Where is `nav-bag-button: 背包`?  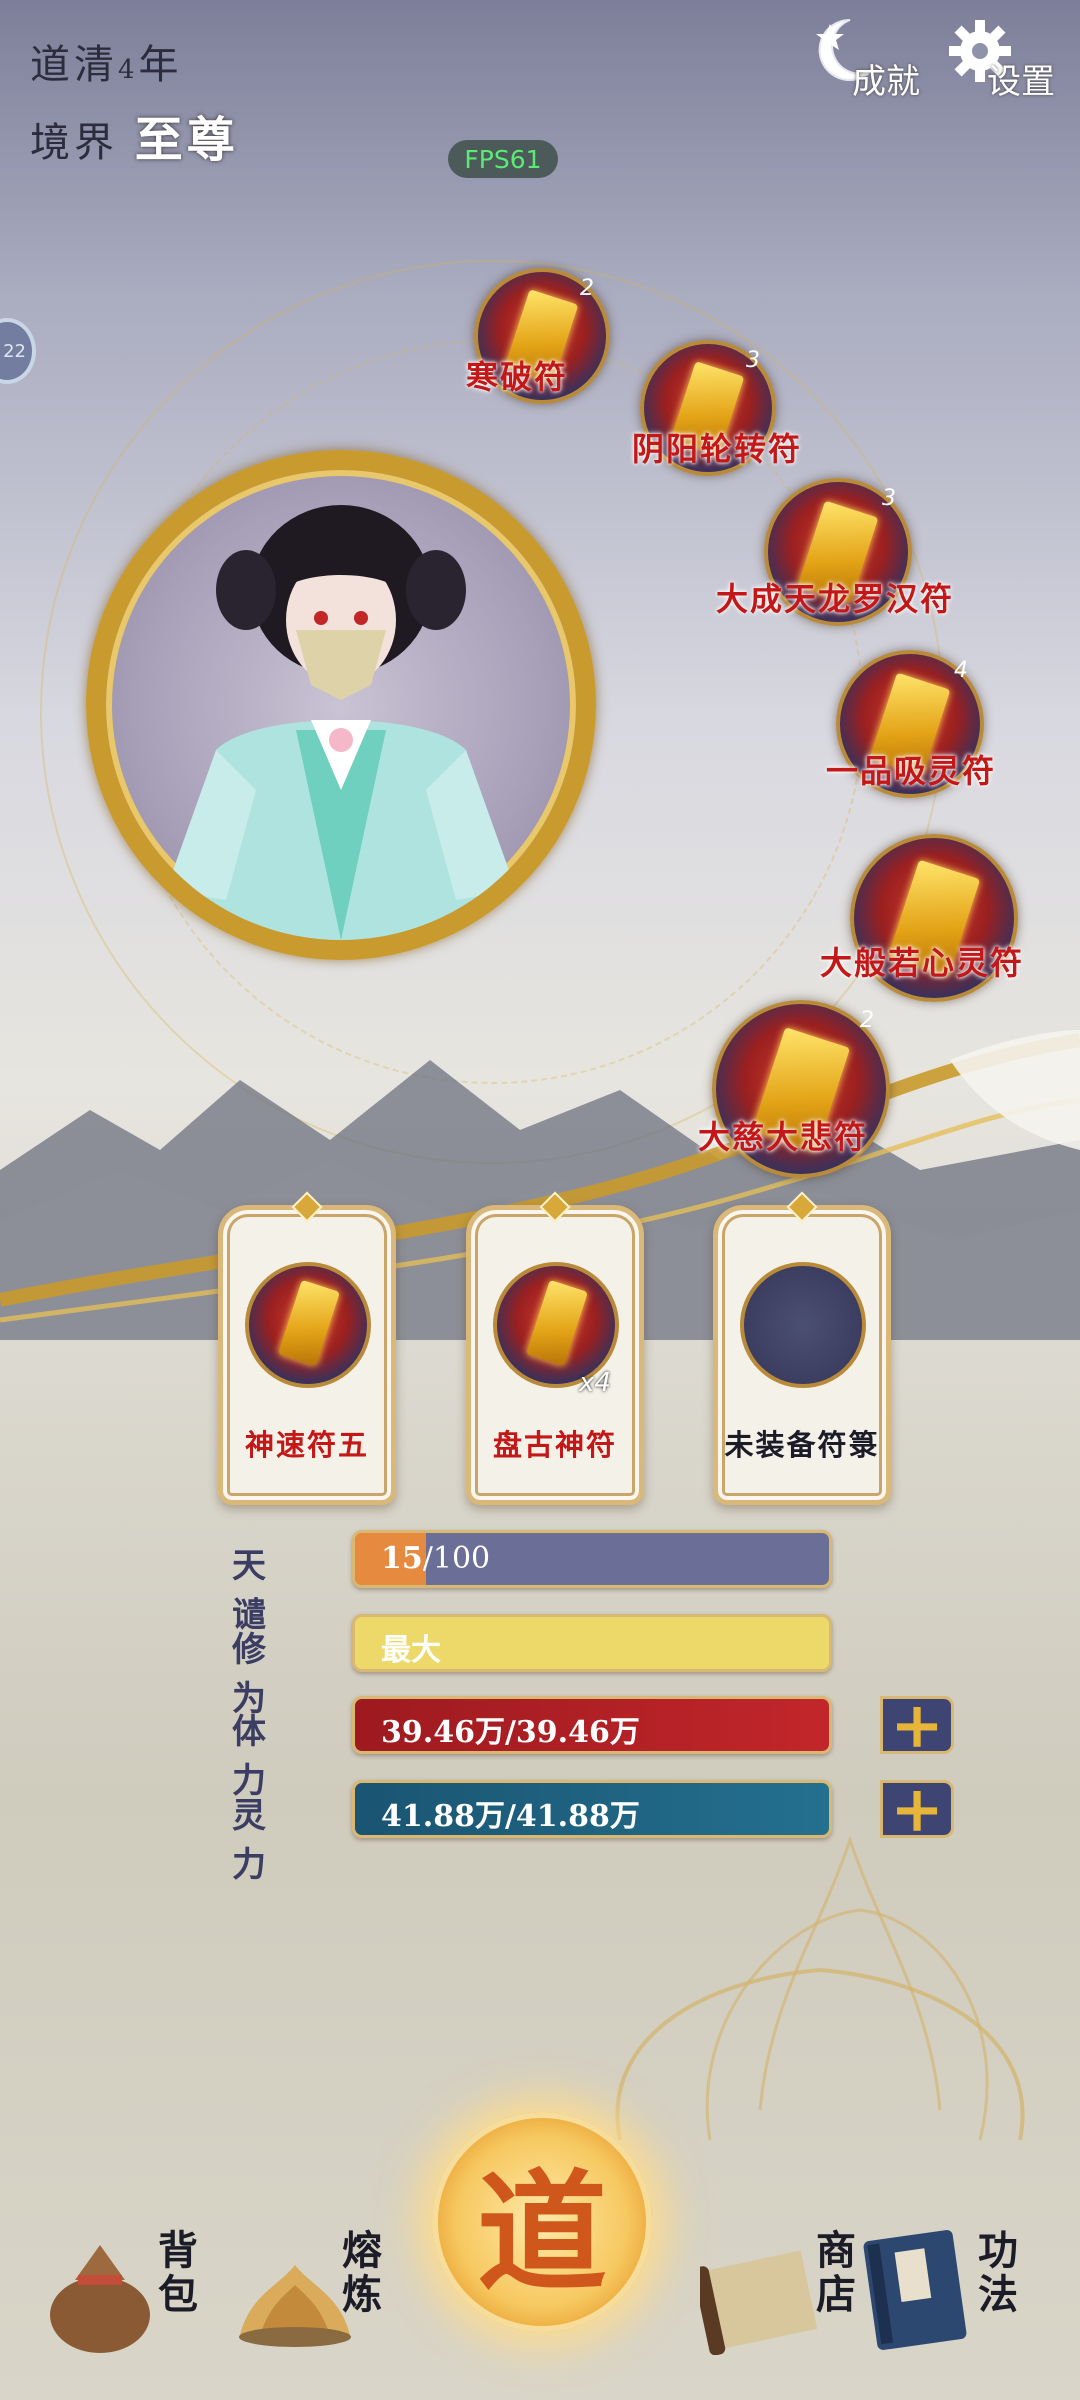 nav-bag-button: 背包 is located at coordinates (125, 2295).